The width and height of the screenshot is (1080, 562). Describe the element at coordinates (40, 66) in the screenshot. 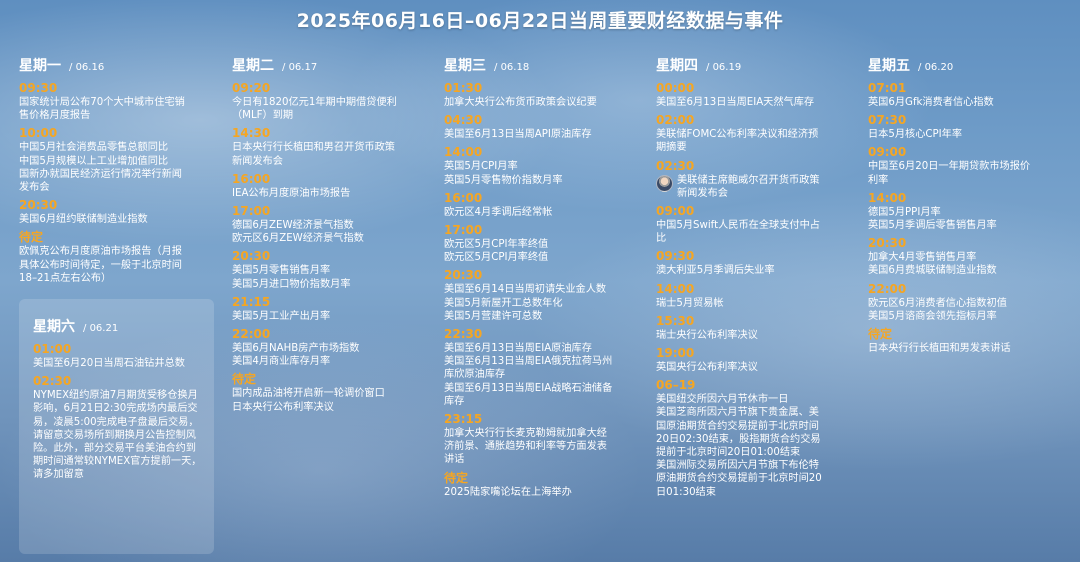

I see `day-name: 星期一` at that location.